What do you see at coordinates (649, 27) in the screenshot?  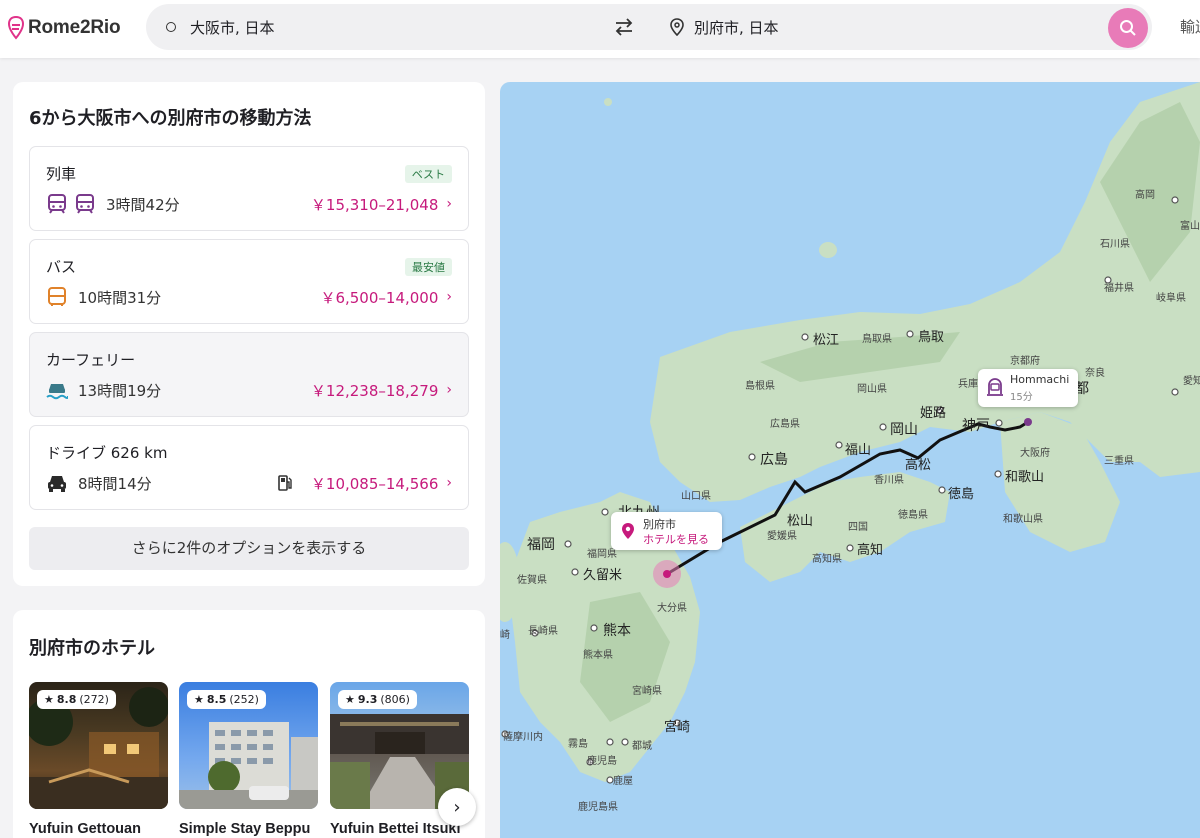 I see `search-bar: 大阪市, 日本 別府市, 日本` at bounding box center [649, 27].